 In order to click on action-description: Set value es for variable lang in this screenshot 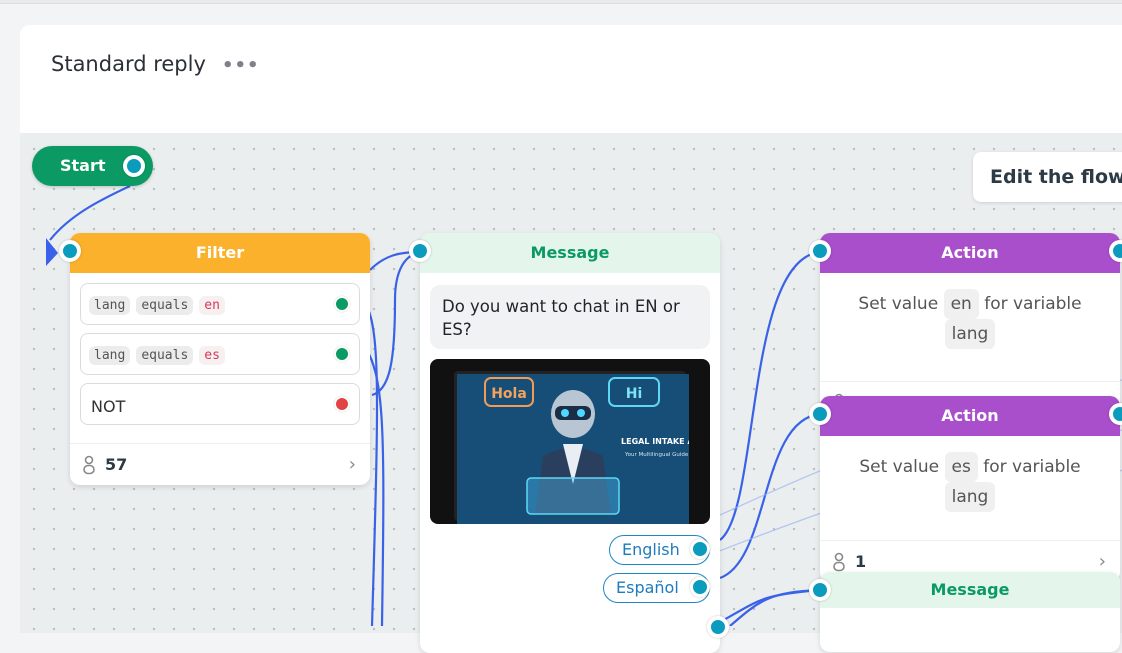, I will do `click(970, 482)`.